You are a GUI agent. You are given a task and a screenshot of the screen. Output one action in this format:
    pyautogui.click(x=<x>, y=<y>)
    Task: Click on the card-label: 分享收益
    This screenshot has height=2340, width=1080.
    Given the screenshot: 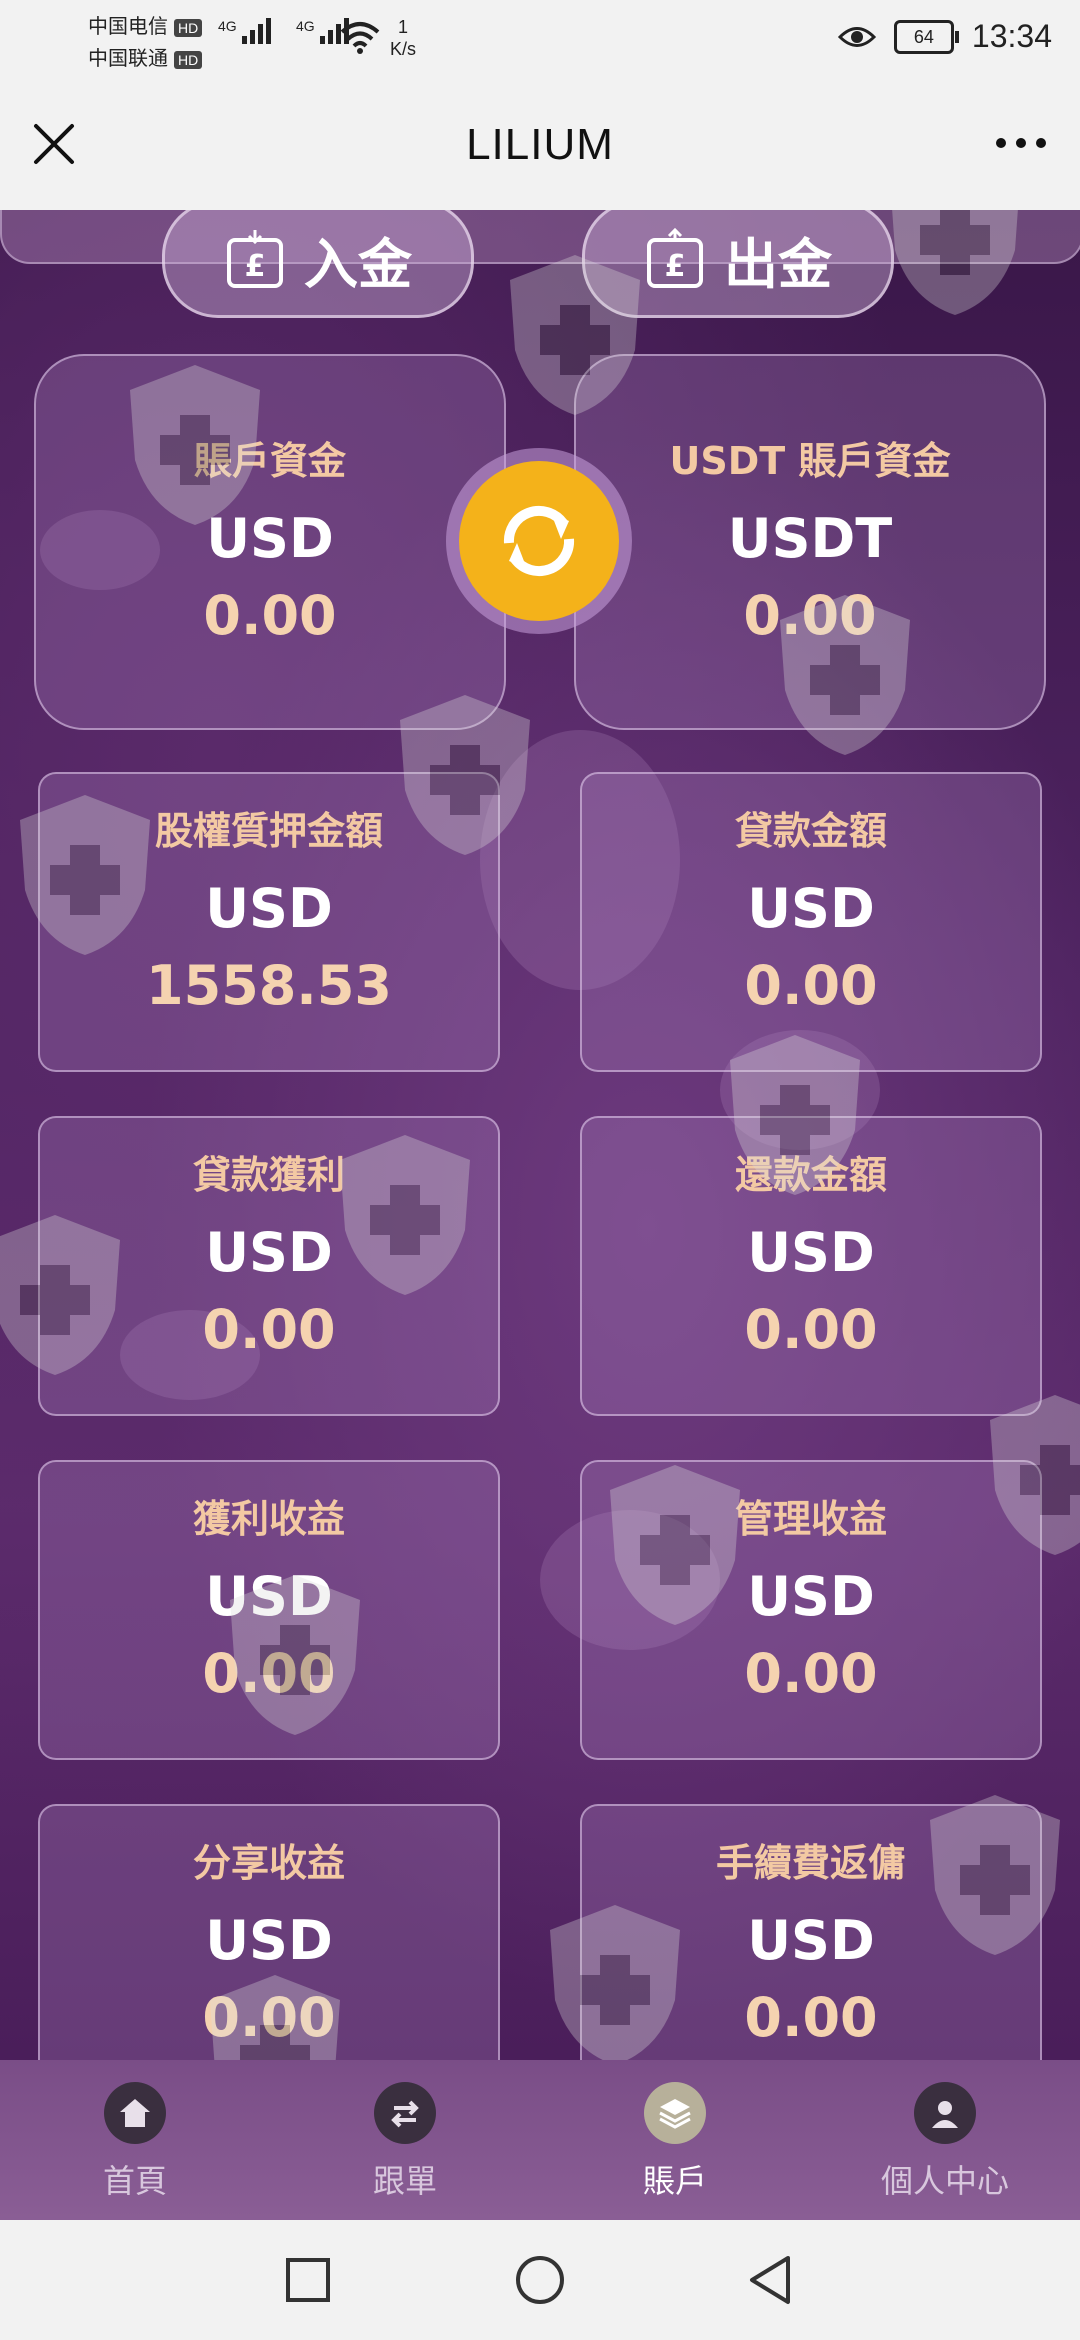 What is the action you would take?
    pyautogui.click(x=268, y=1863)
    